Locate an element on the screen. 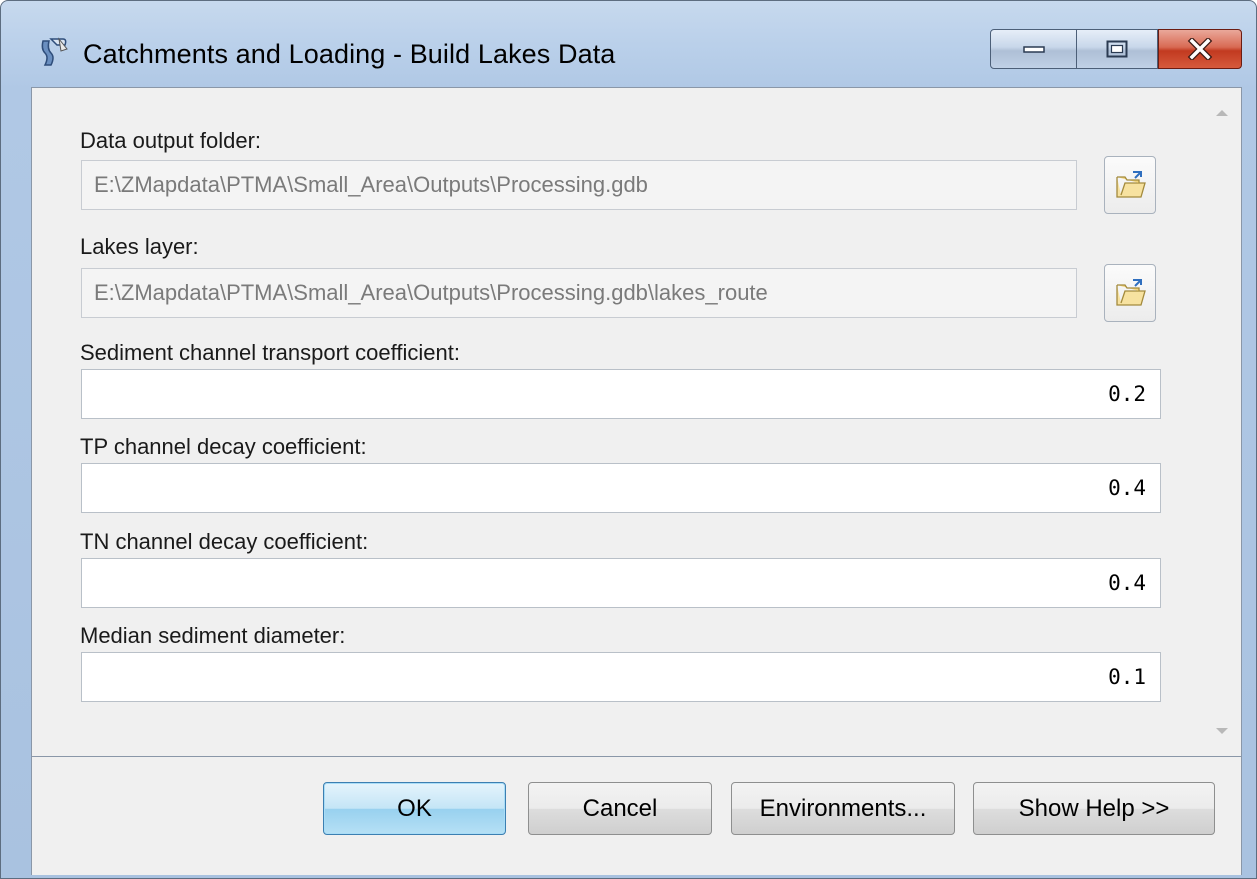  median-diameter-label: Median sediment diameter: is located at coordinates (213, 635).